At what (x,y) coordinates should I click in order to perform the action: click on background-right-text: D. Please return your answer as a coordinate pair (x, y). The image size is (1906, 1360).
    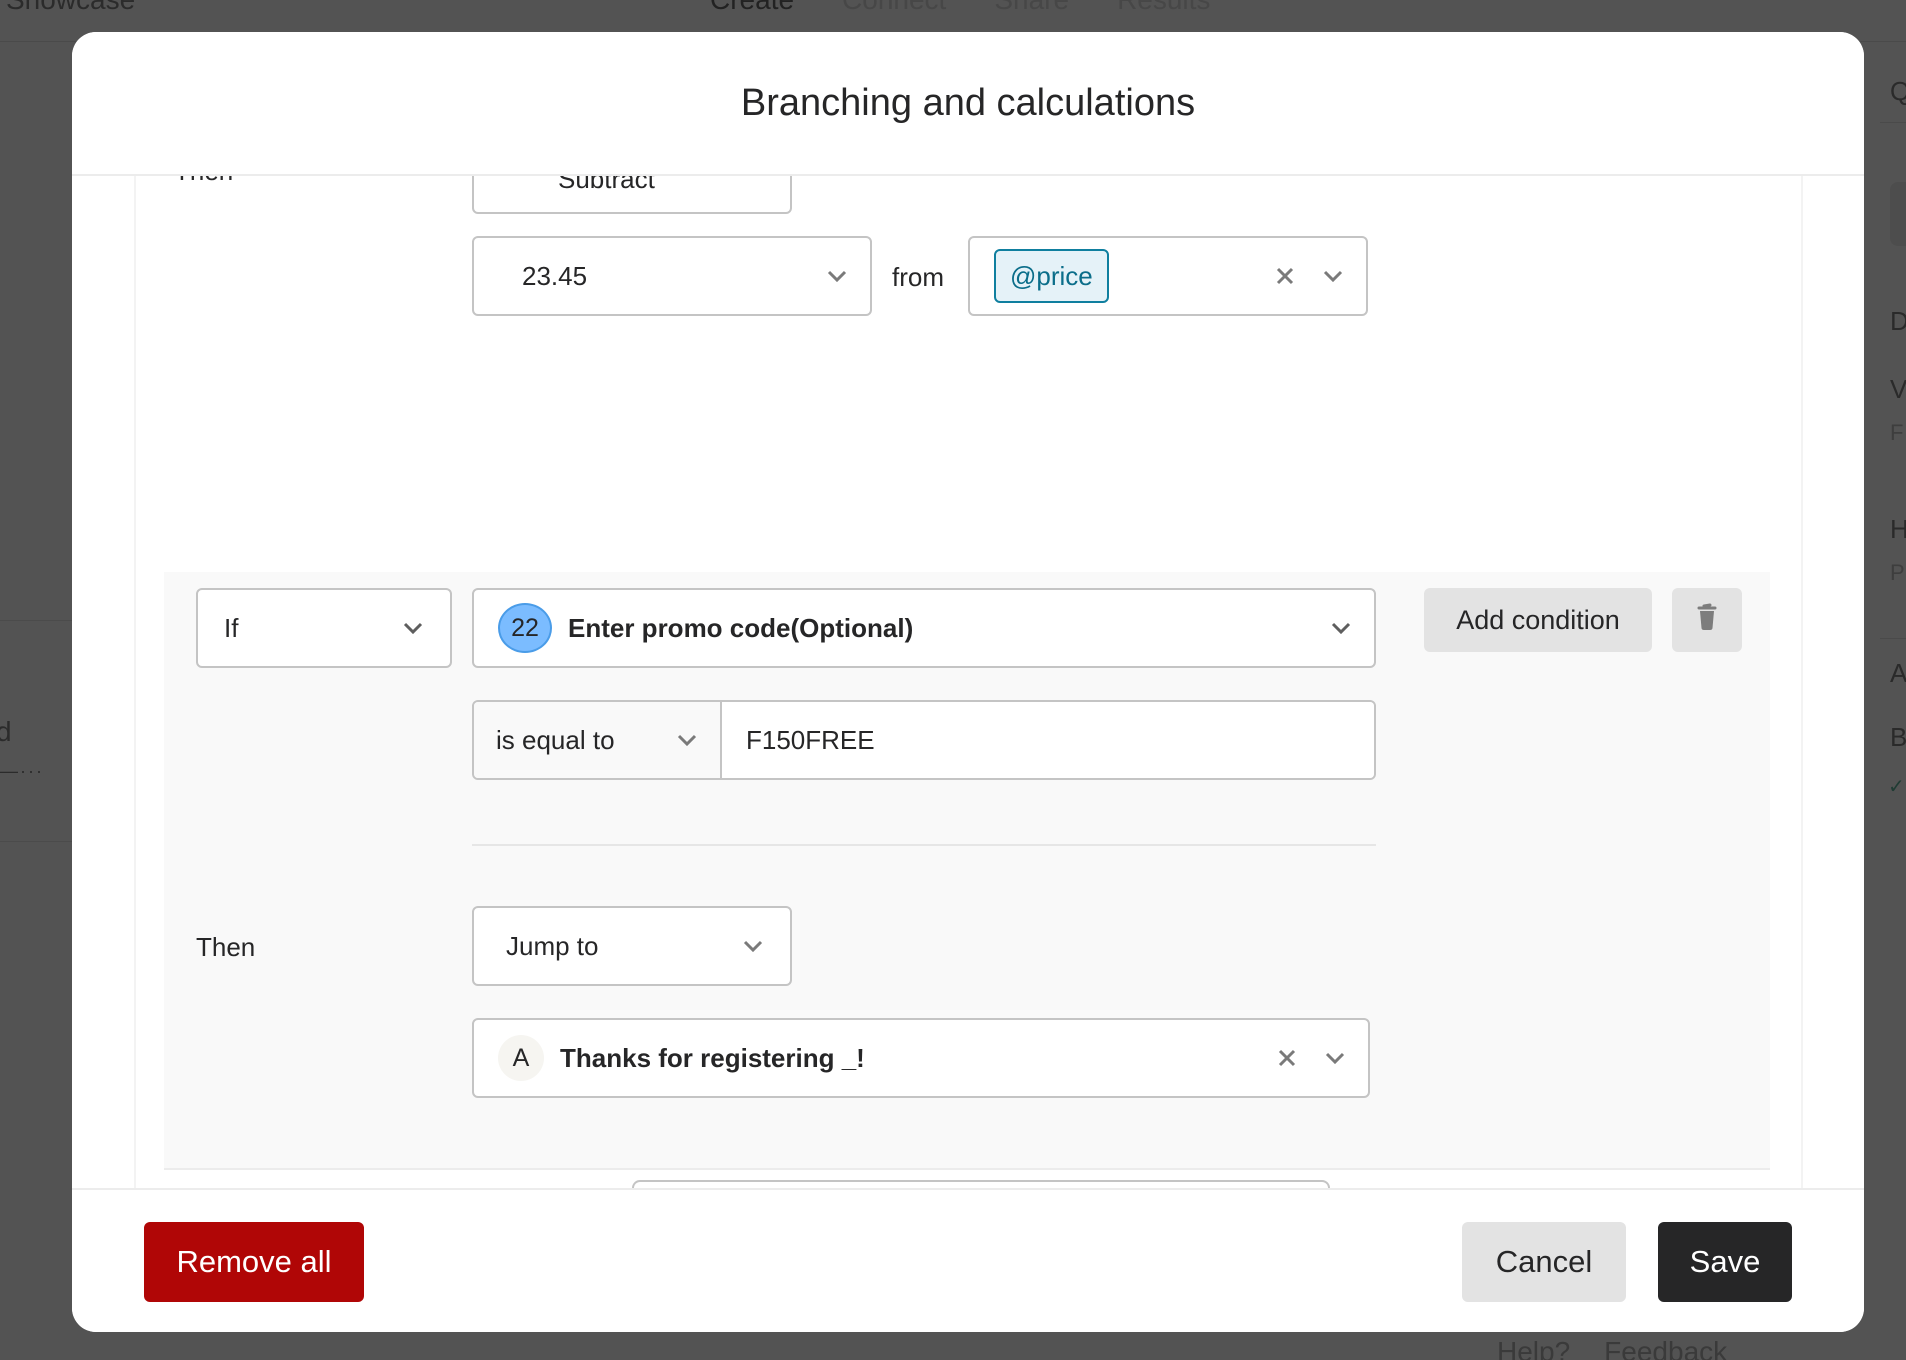
    Looking at the image, I should click on (1898, 321).